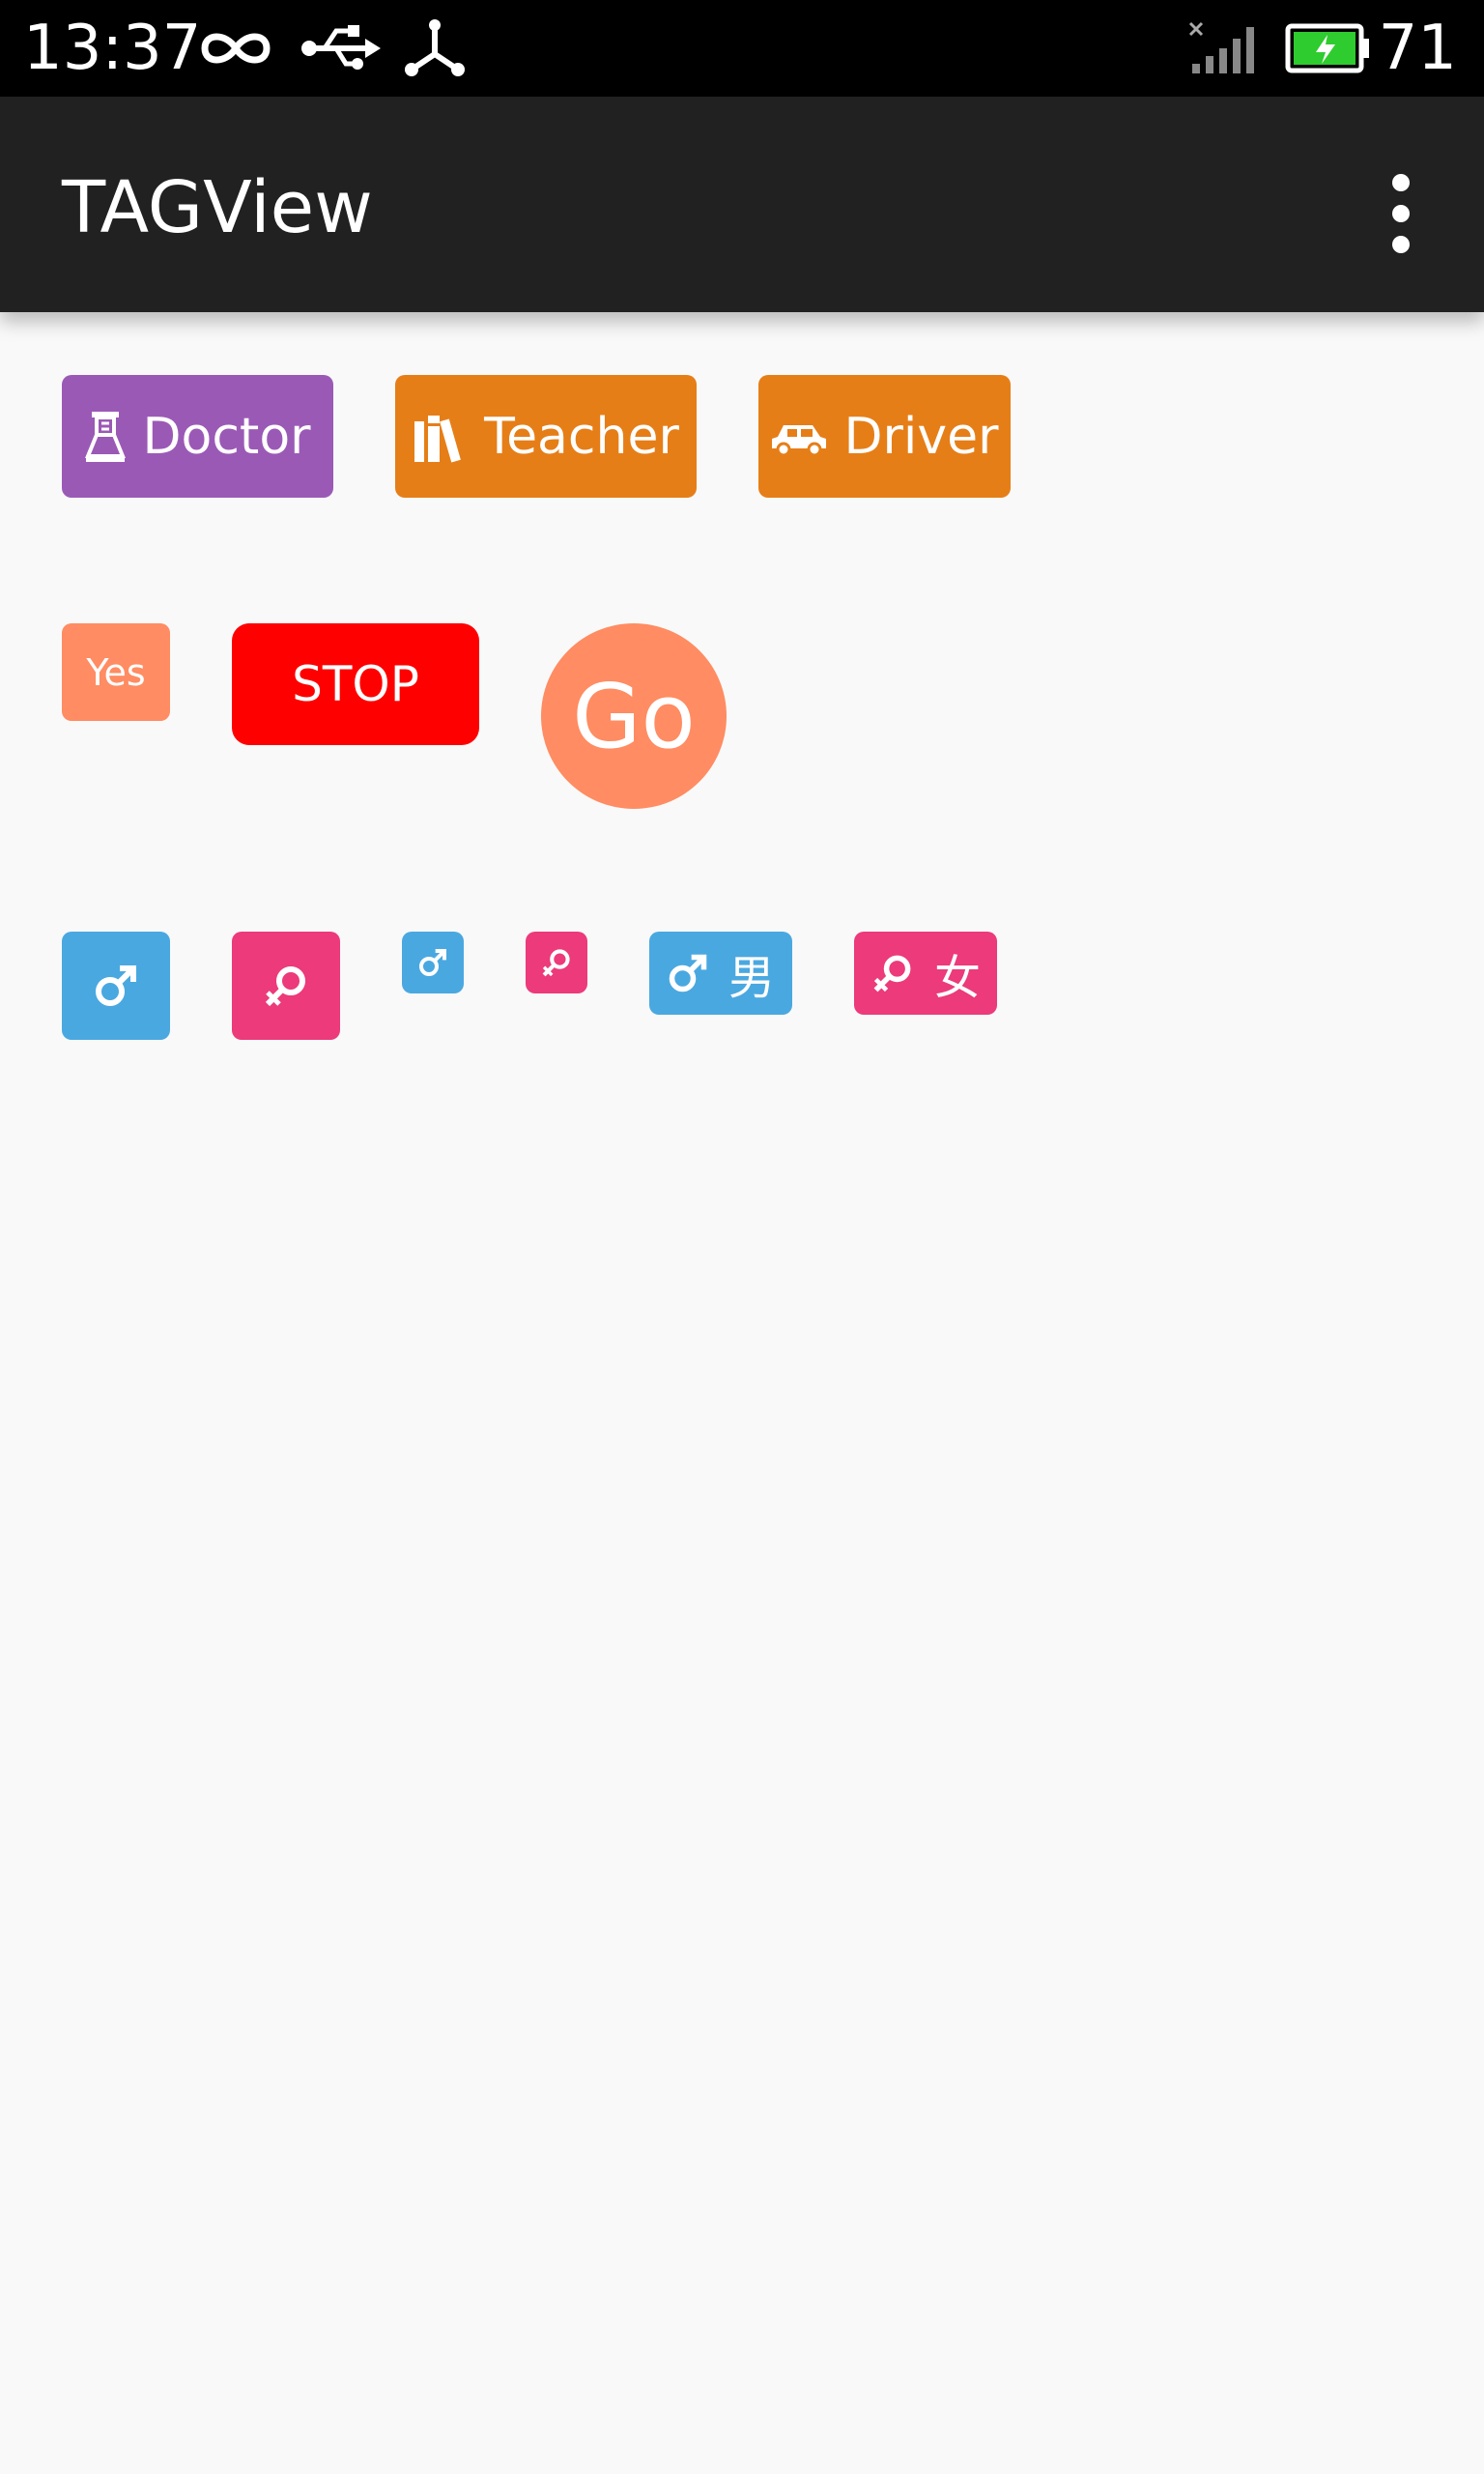 The width and height of the screenshot is (1484, 2474). I want to click on tag-go: Go, so click(634, 716).